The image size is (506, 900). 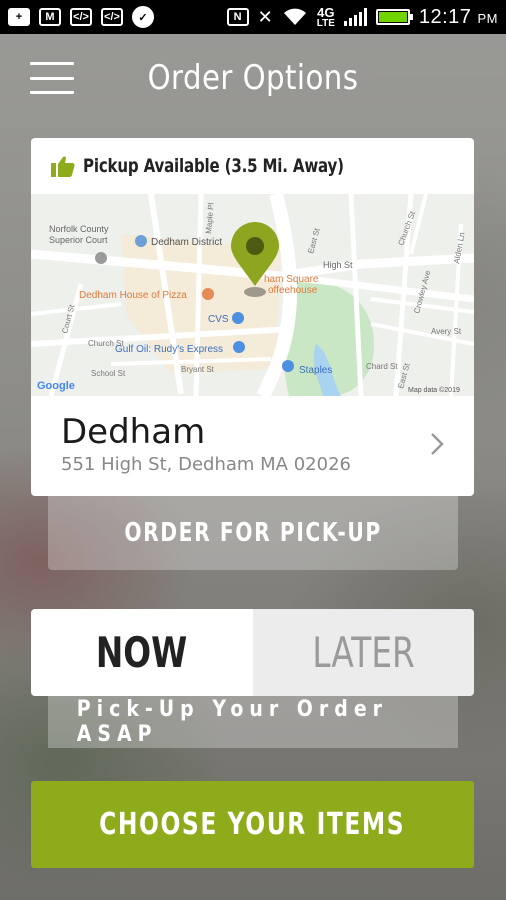 What do you see at coordinates (169, 349) in the screenshot?
I see `map-label-gulf: Gulf Oil: Rudy's Express` at bounding box center [169, 349].